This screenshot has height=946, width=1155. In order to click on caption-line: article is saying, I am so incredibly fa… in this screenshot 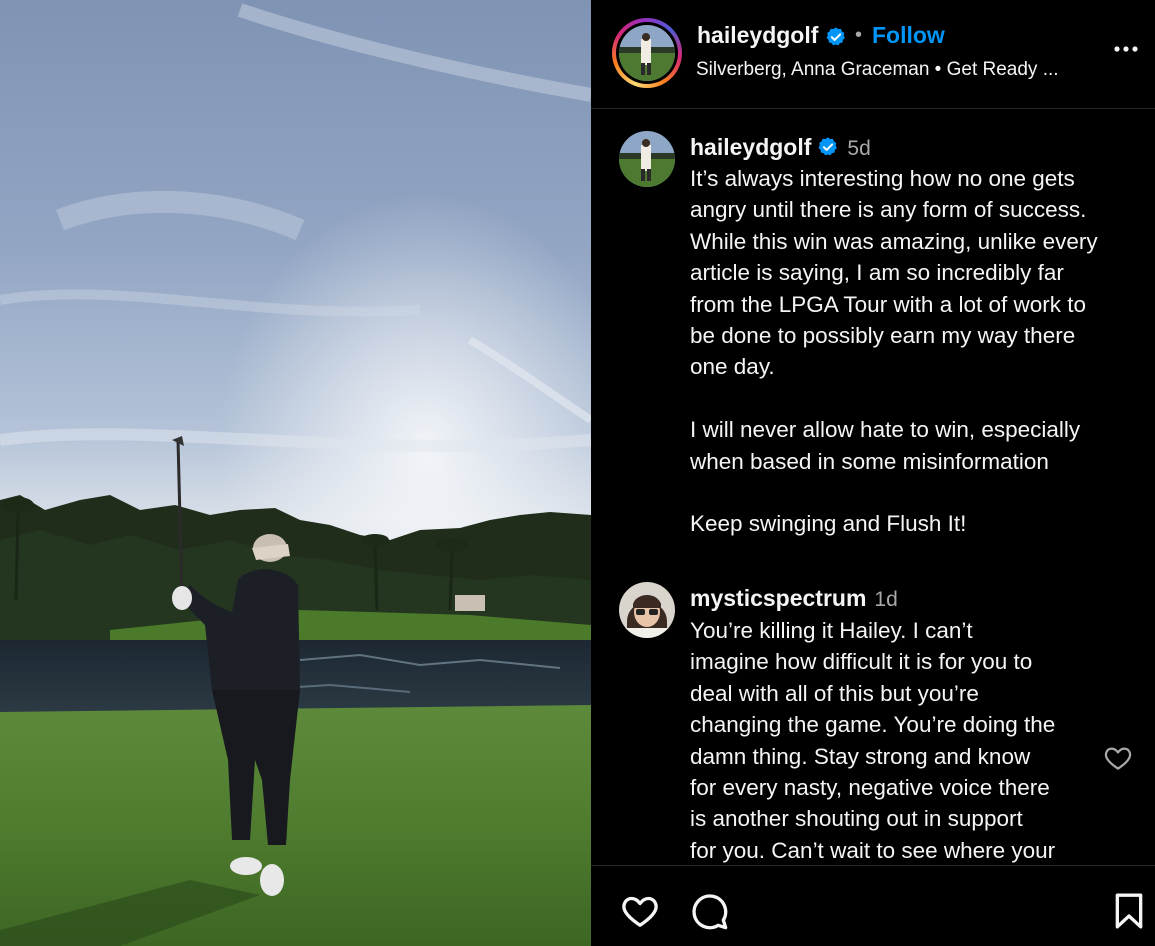, I will do `click(877, 273)`.